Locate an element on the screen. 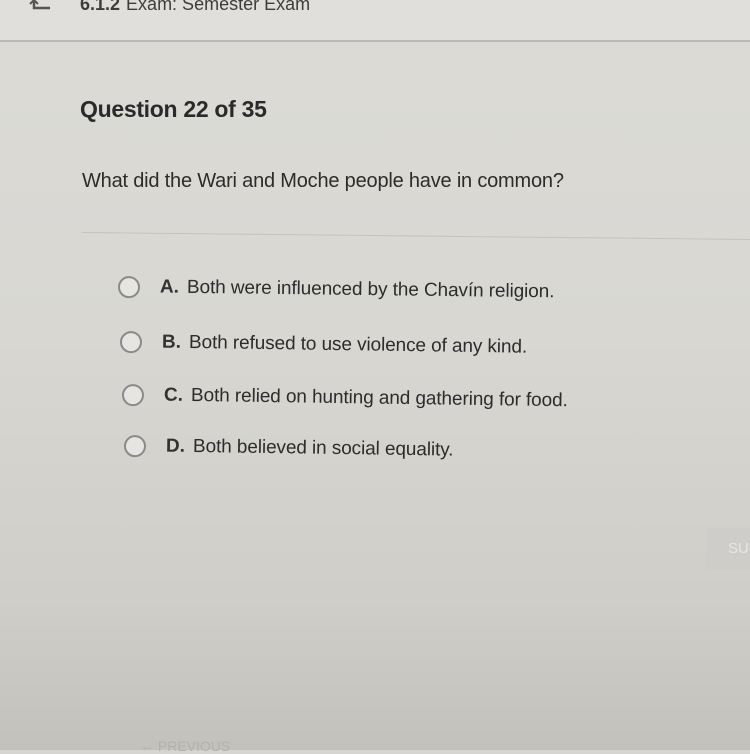 This screenshot has width=750, height=754. answer-letter: C. is located at coordinates (173, 395).